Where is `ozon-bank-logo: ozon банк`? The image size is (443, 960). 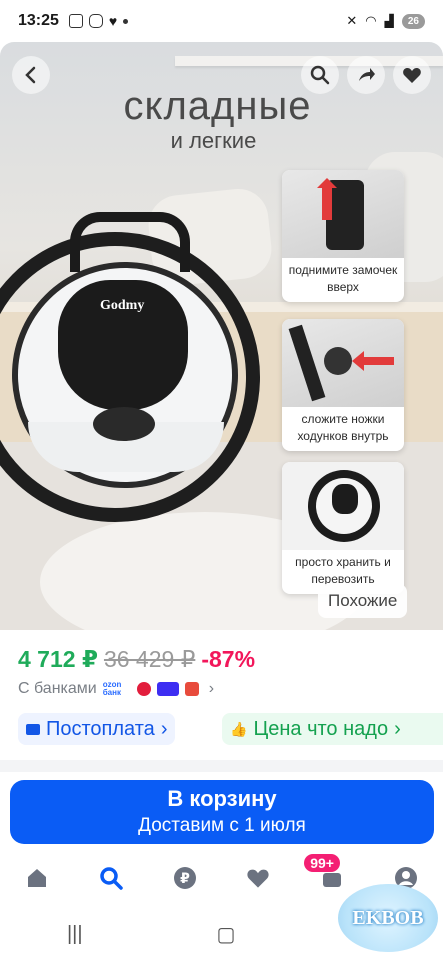
ozon-bank-logo: ozon банк is located at coordinates (112, 688).